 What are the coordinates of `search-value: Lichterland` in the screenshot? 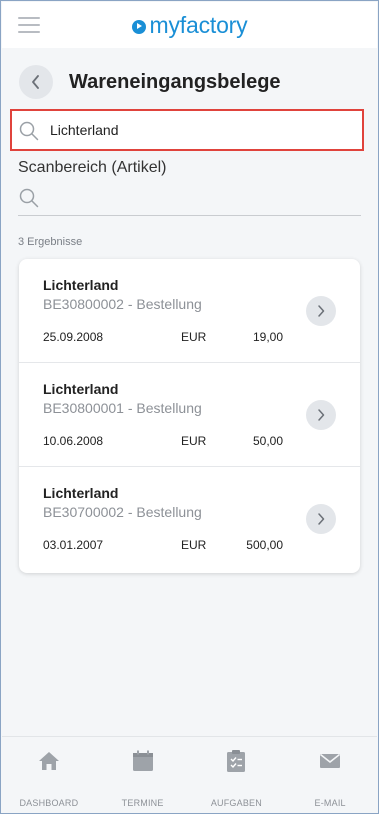 It's located at (84, 130).